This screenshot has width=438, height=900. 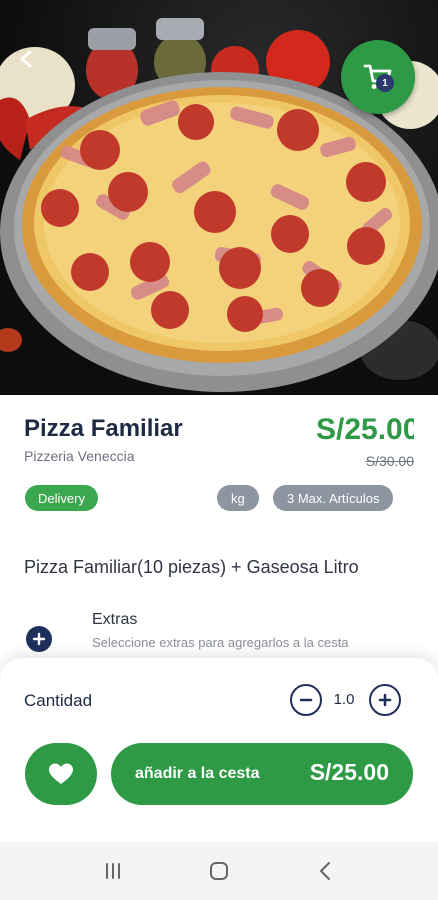 I want to click on nav-back-button, so click(x=325, y=871).